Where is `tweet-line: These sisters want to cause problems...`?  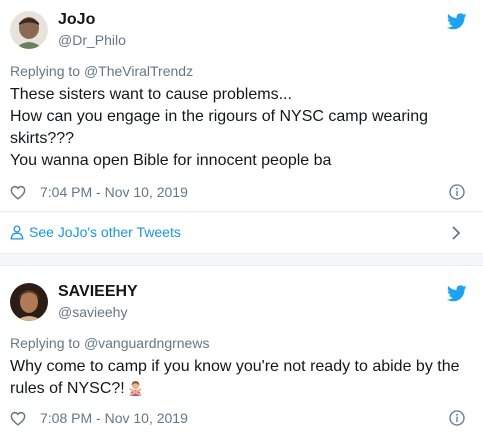 tweet-line: These sisters want to cause problems... is located at coordinates (151, 94).